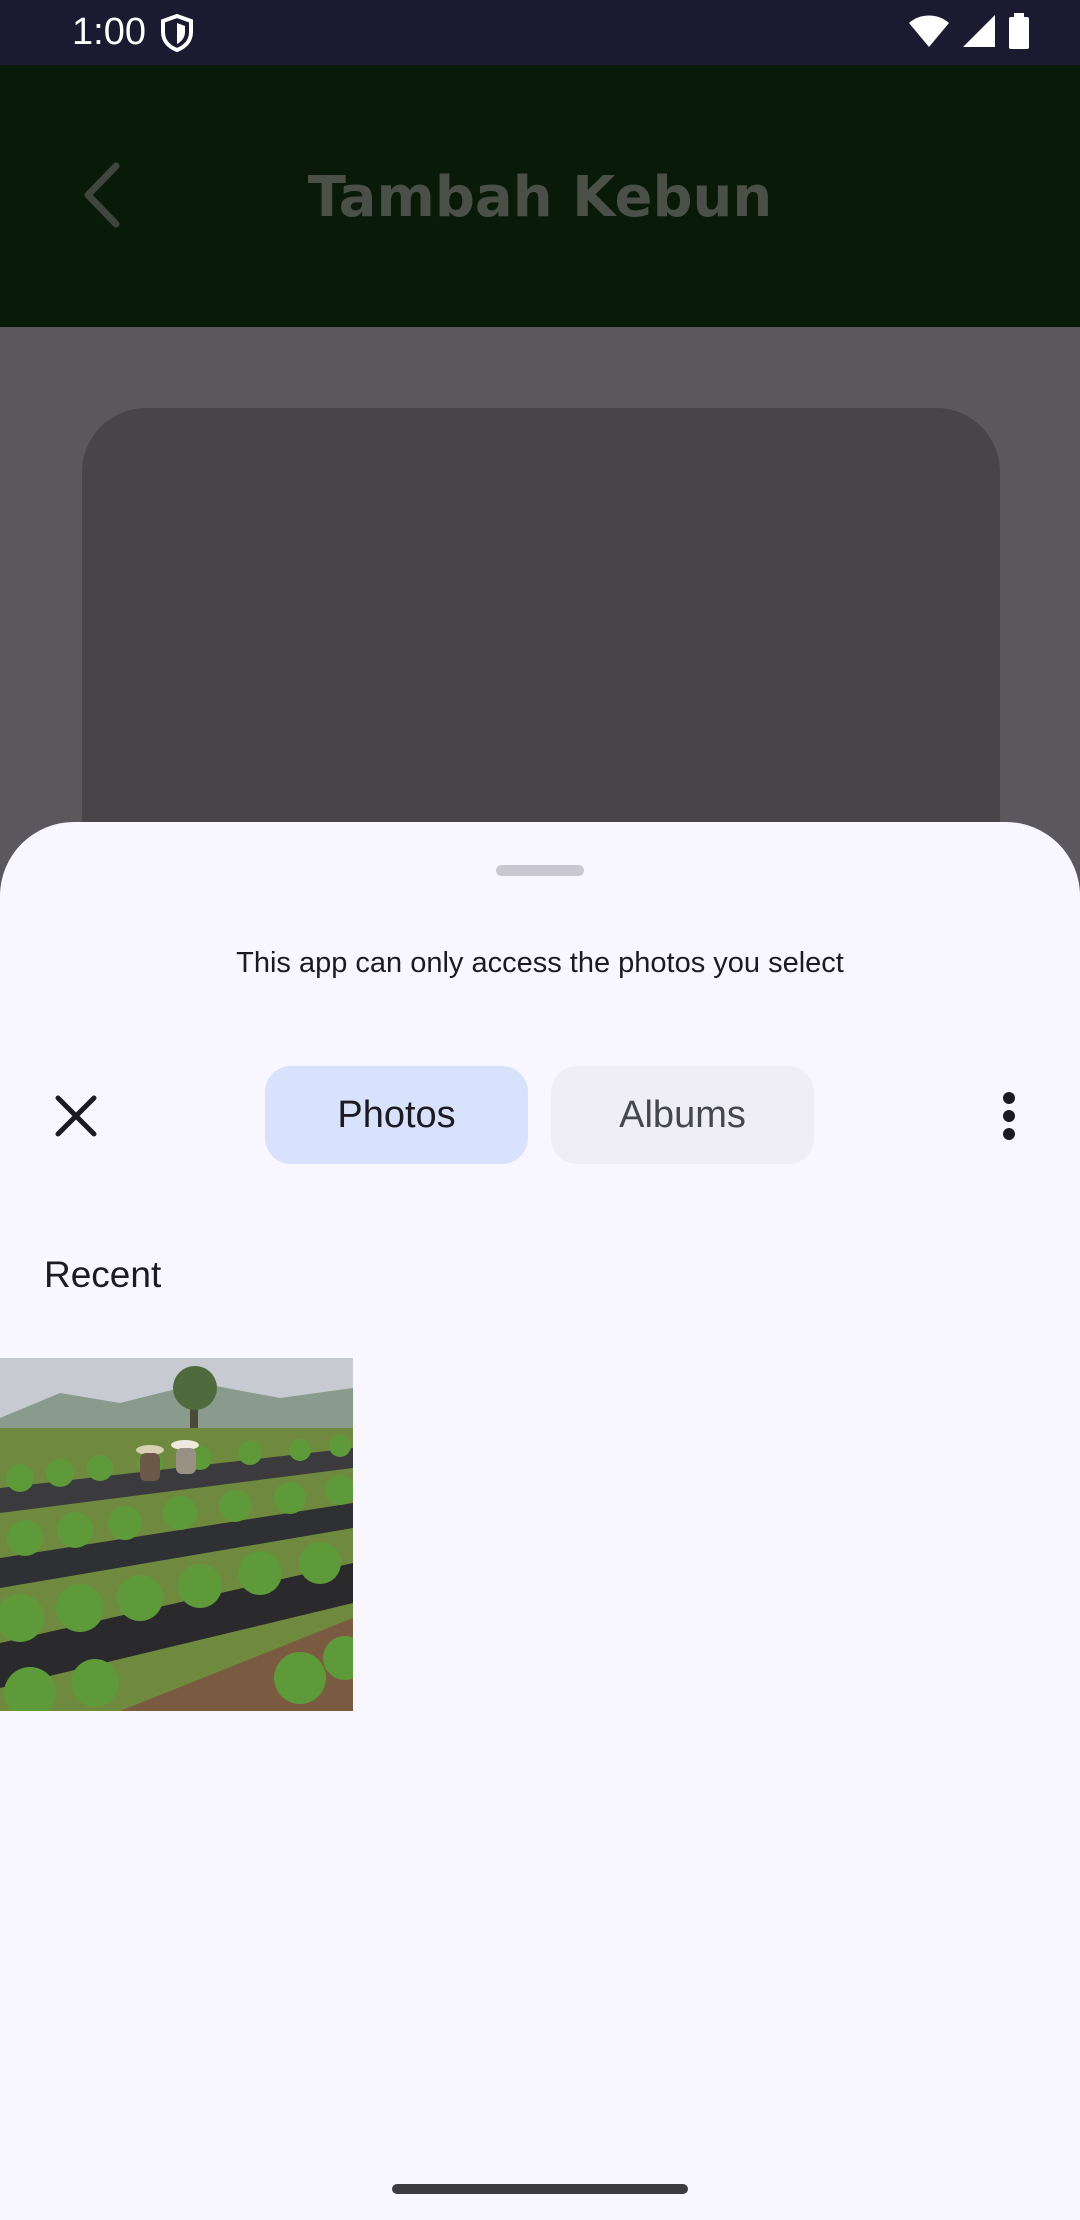 This screenshot has height=2220, width=1080. I want to click on status-time: 1:00, so click(109, 32).